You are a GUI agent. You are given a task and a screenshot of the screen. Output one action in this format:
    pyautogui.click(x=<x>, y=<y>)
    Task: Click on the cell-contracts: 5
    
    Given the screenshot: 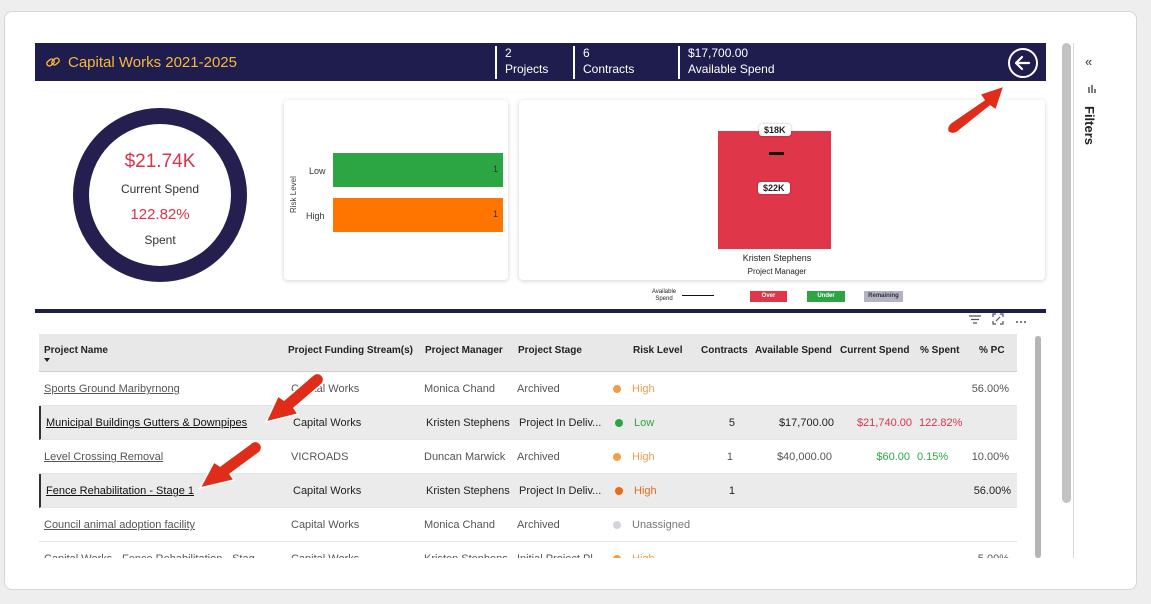 What is the action you would take?
    pyautogui.click(x=731, y=423)
    